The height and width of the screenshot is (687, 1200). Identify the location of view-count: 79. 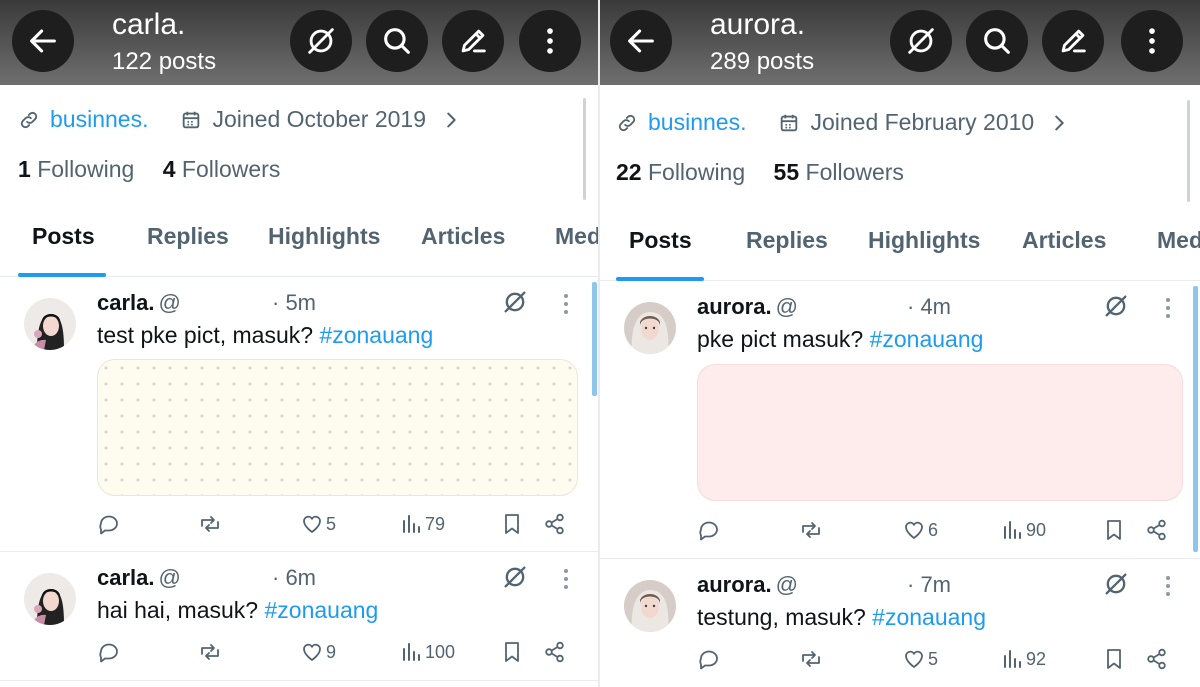
(435, 523).